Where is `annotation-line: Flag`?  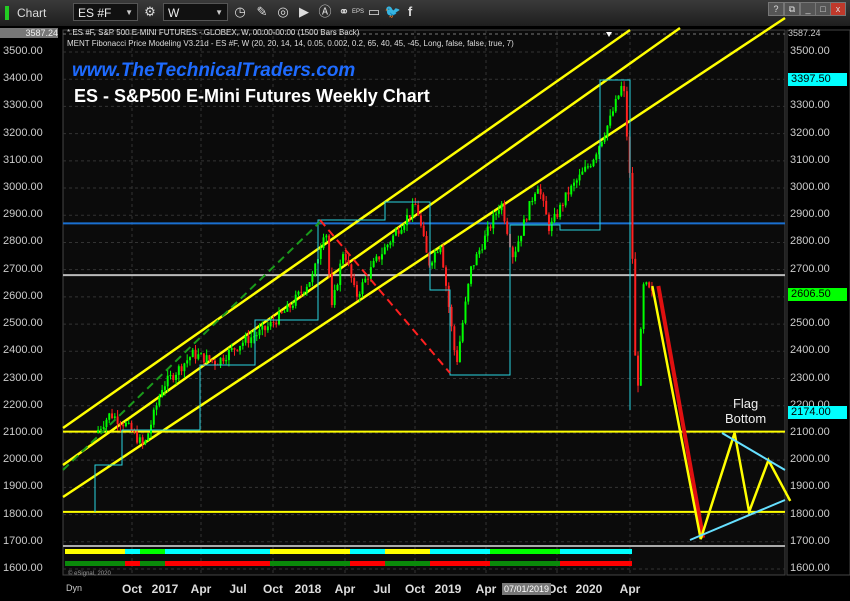 annotation-line: Flag is located at coordinates (745, 403).